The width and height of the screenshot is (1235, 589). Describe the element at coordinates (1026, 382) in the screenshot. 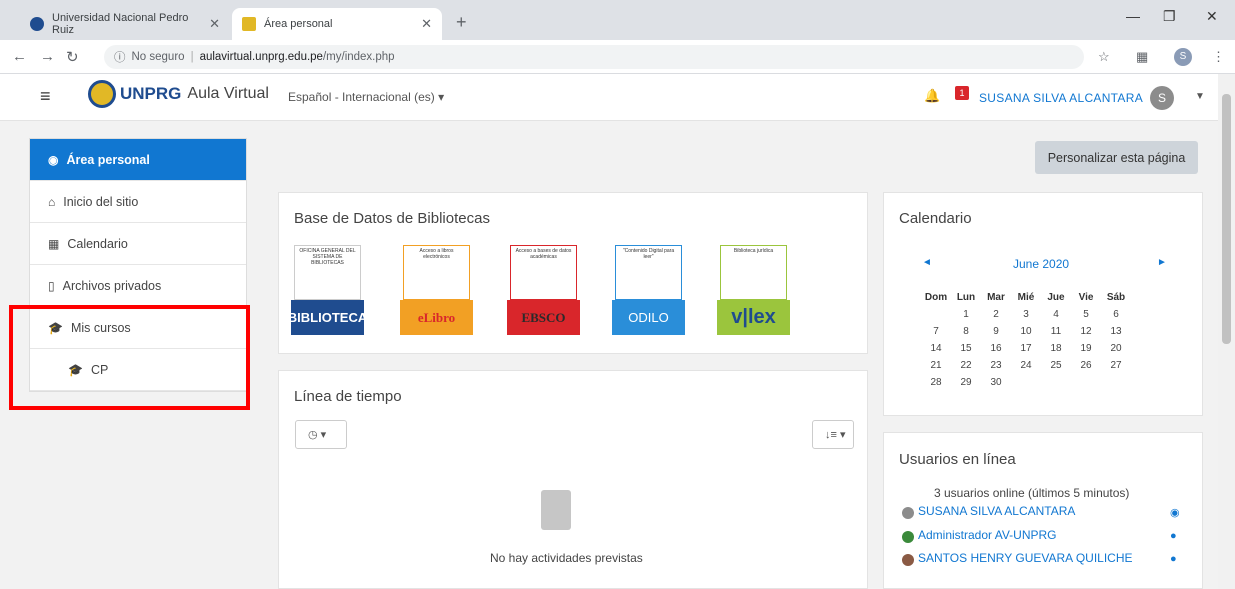

I see `week-row: 28 29 30` at that location.